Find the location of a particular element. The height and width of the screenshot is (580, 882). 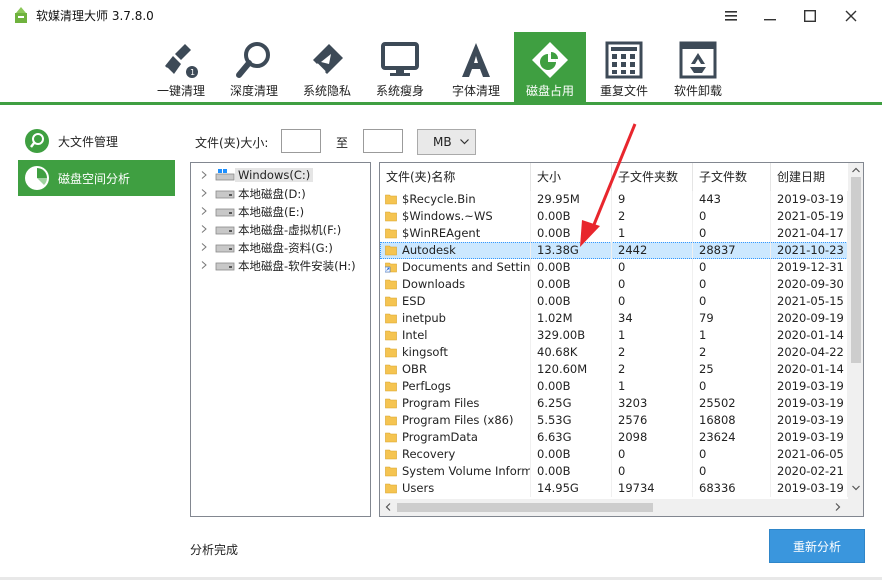

max-size-input is located at coordinates (383, 141).